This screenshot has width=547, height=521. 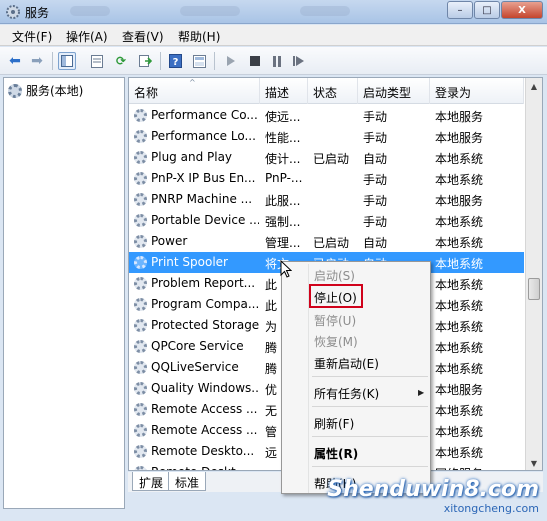 What do you see at coordinates (284, 91) in the screenshot?
I see `column-header-description: 描述` at bounding box center [284, 91].